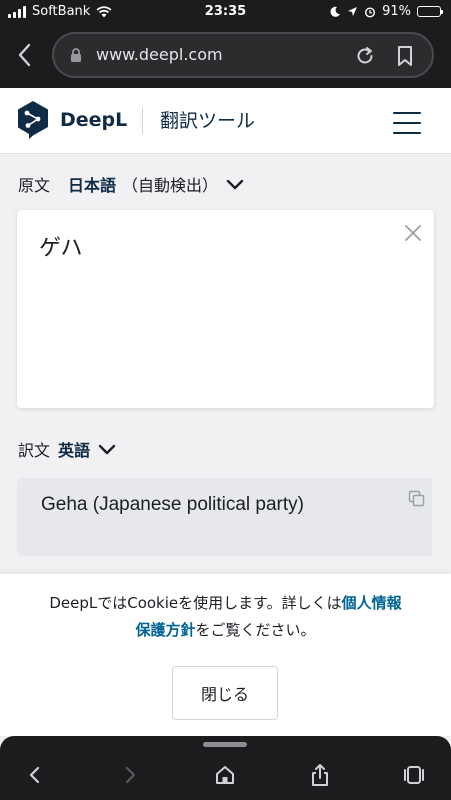  Describe the element at coordinates (370, 12) in the screenshot. I see `alarm-icon` at that location.